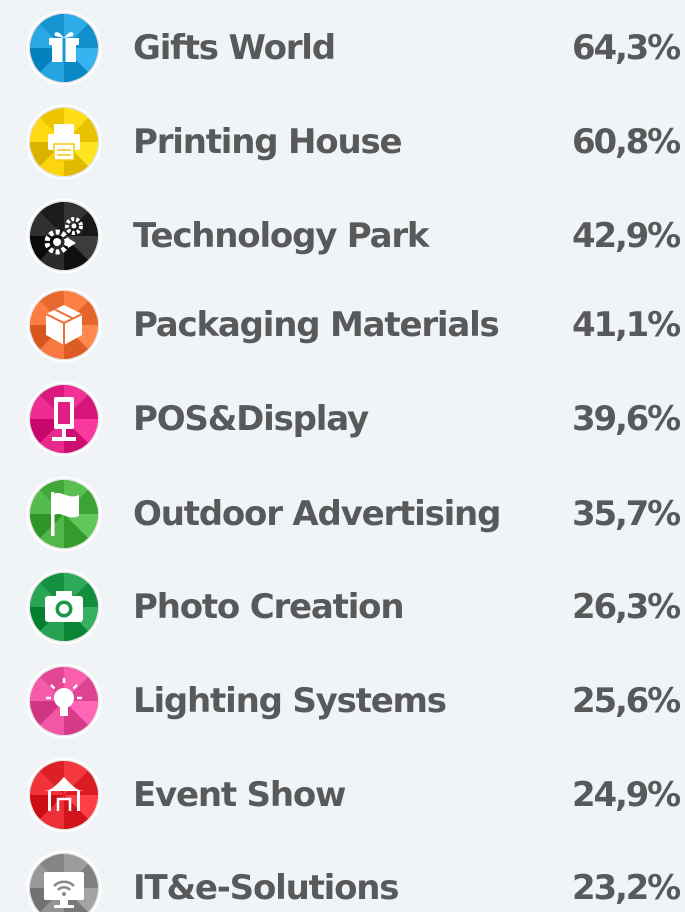  Describe the element at coordinates (234, 48) in the screenshot. I see `category-label: Gifts World` at that location.